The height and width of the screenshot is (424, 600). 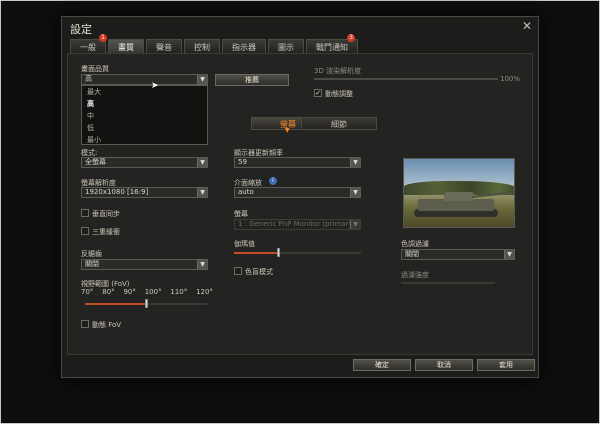 What do you see at coordinates (144, 264) in the screenshot?
I see `antialiasing-dropdown: 關閉 ▼` at bounding box center [144, 264].